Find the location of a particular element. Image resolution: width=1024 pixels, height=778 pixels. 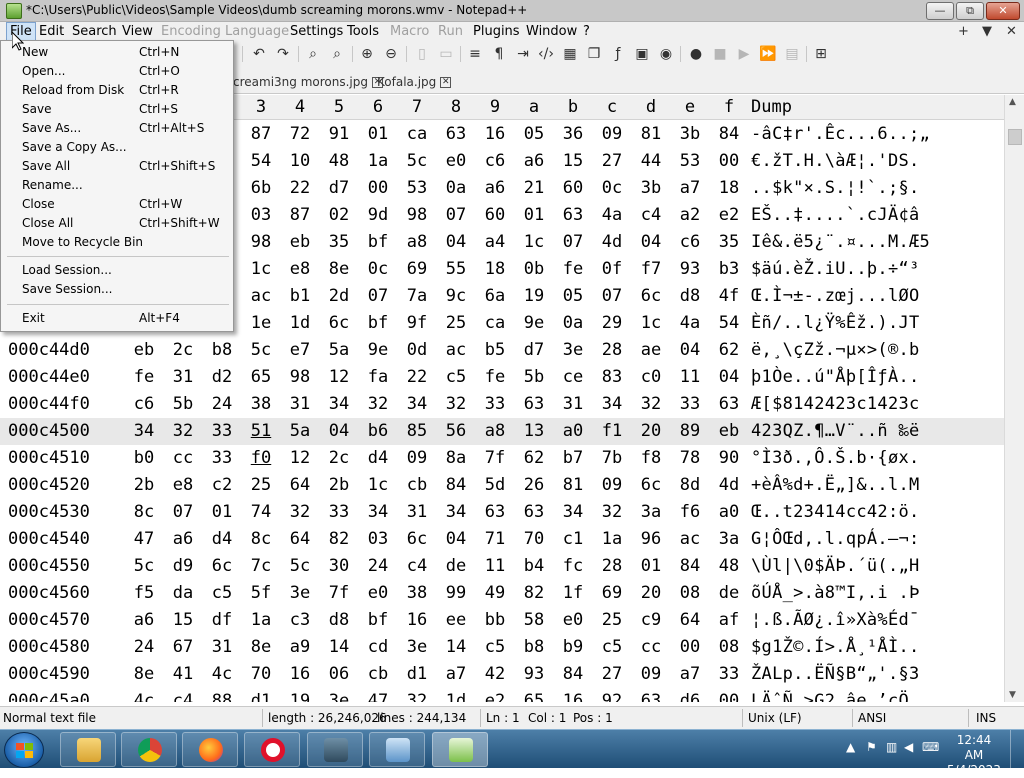

hex-byte: a4 is located at coordinates (495, 242).